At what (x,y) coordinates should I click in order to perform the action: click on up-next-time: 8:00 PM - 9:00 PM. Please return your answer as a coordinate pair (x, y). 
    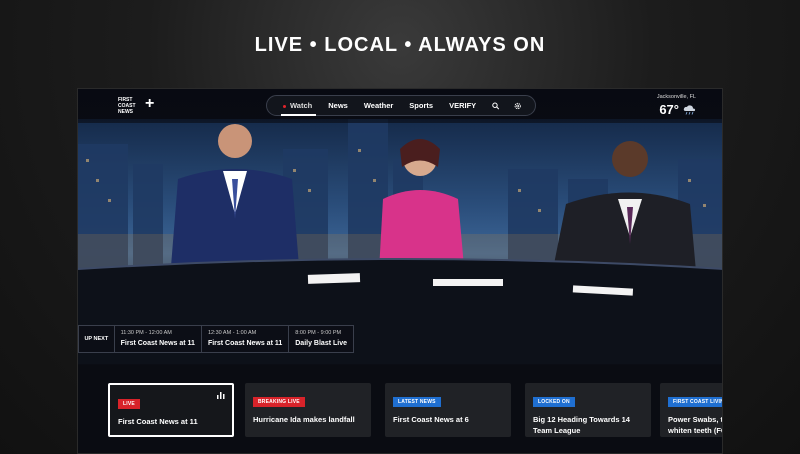
    Looking at the image, I should click on (318, 333).